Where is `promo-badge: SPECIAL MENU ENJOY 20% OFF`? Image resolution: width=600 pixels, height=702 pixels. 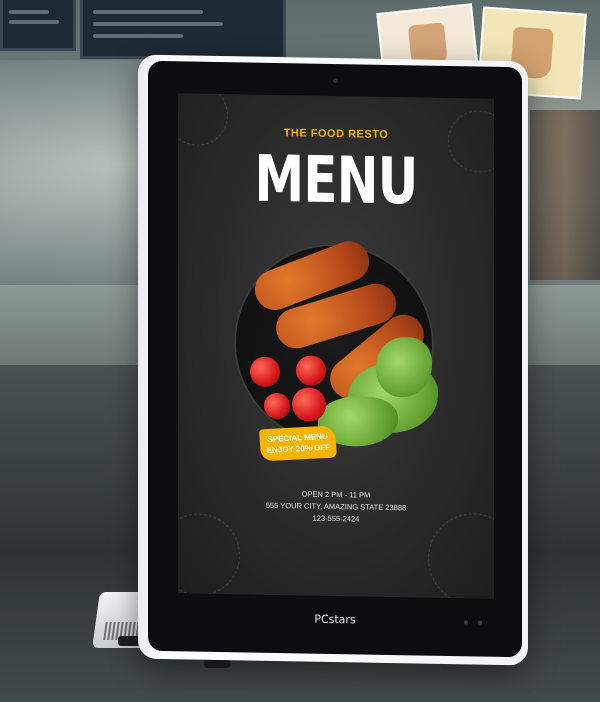 promo-badge: SPECIAL MENU ENJOY 20% OFF is located at coordinates (298, 443).